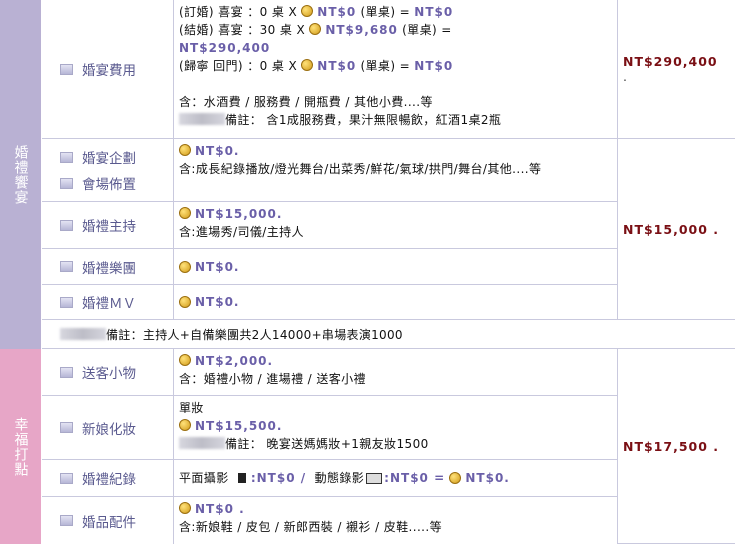 This screenshot has height=544, width=735. What do you see at coordinates (108, 267) in the screenshot?
I see `row-label-band: 婚禮樂團` at bounding box center [108, 267].